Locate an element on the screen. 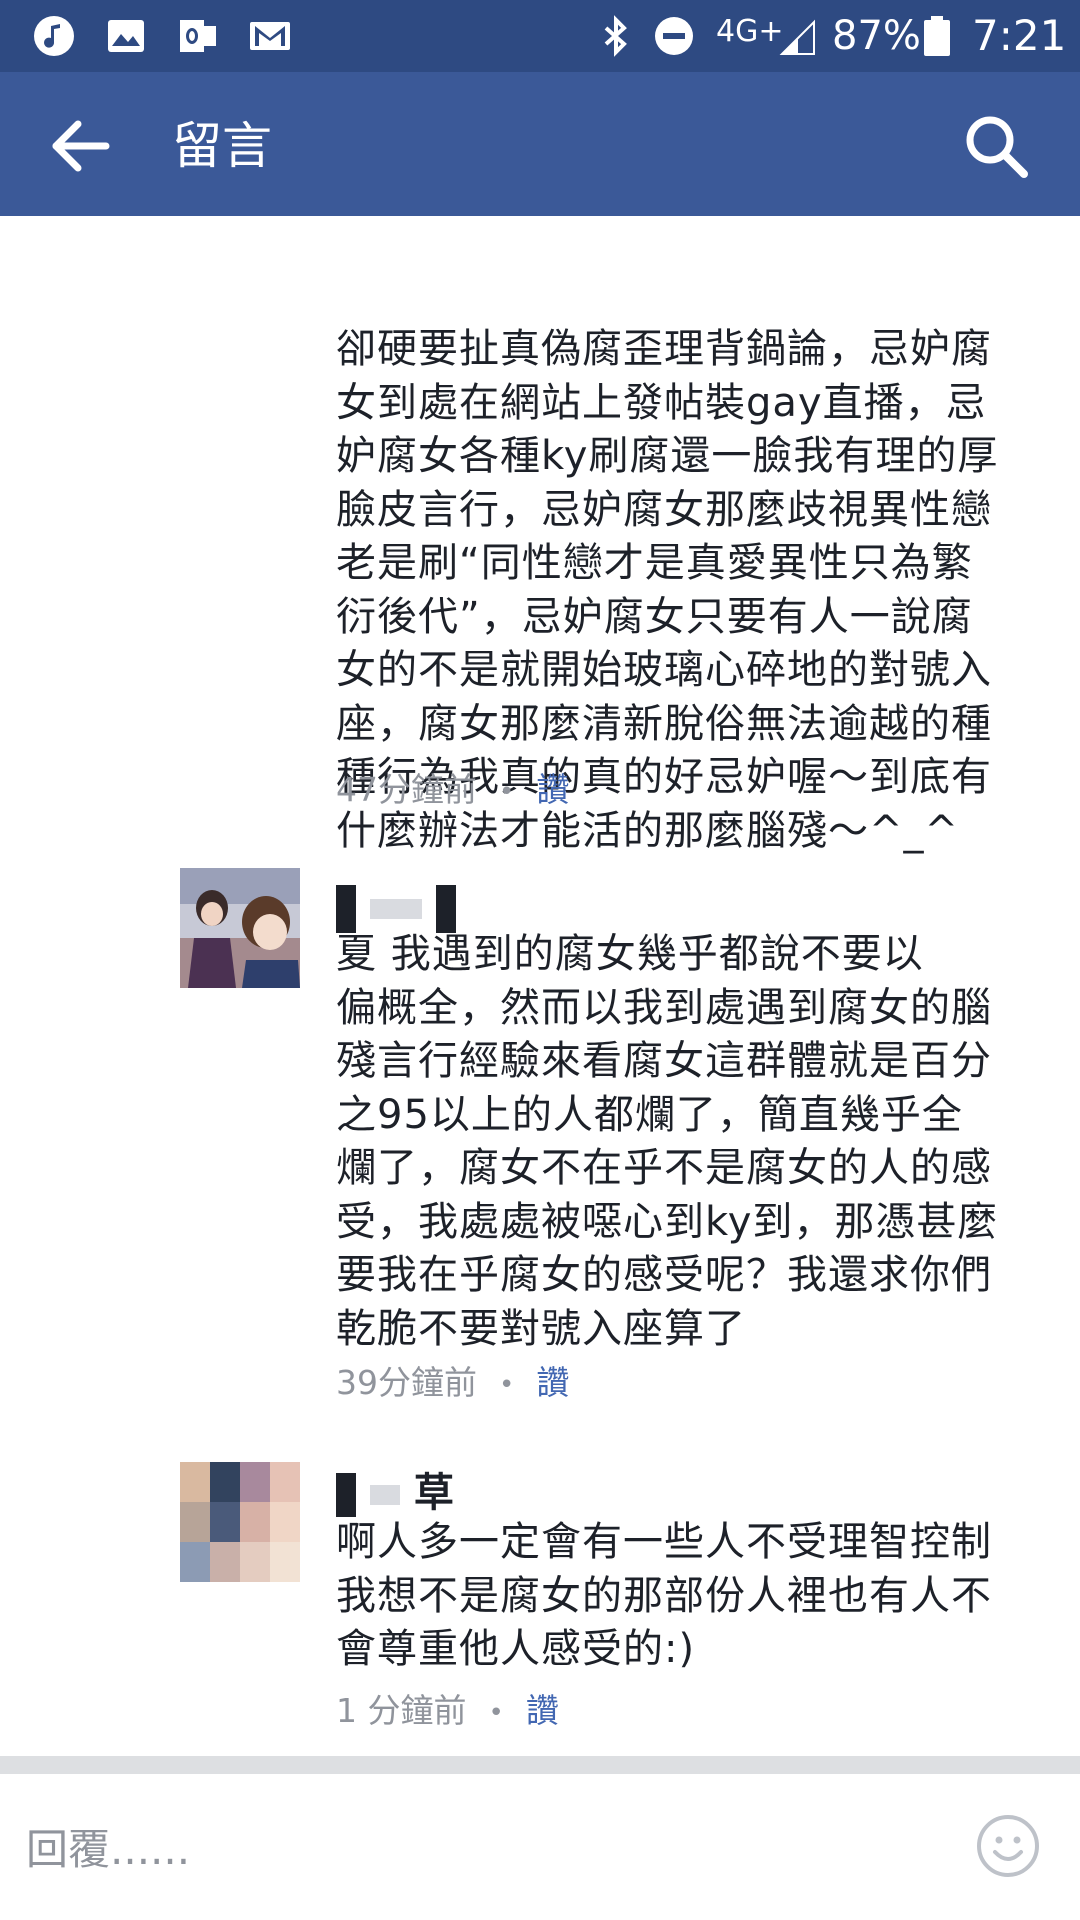 The height and width of the screenshot is (1920, 1080). do-not-disturb-icon is located at coordinates (674, 36).